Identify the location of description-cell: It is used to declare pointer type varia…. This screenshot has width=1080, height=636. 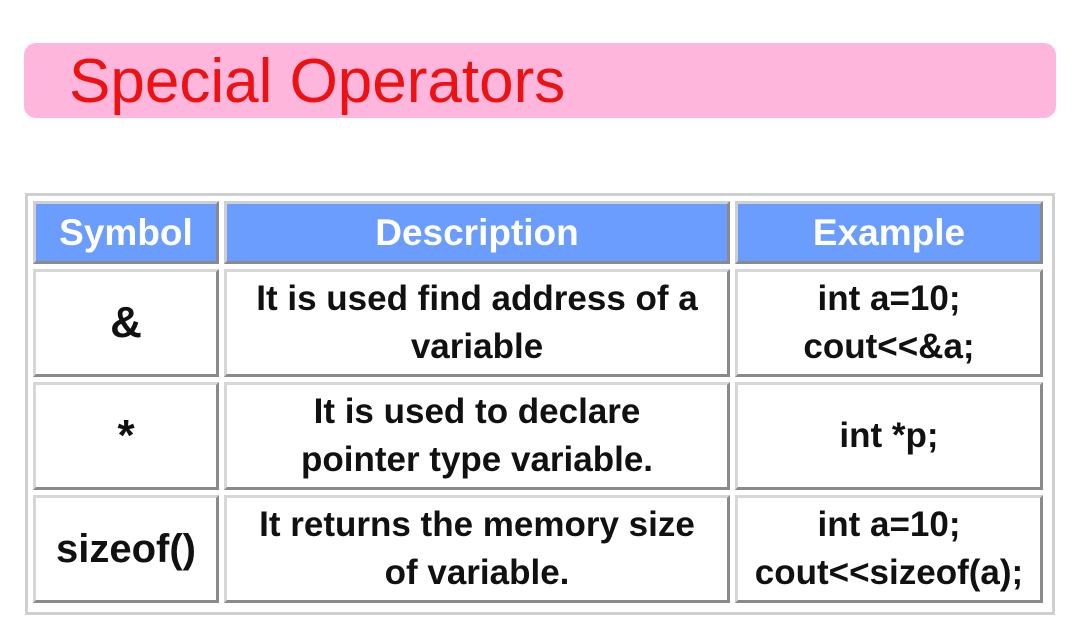
(477, 436).